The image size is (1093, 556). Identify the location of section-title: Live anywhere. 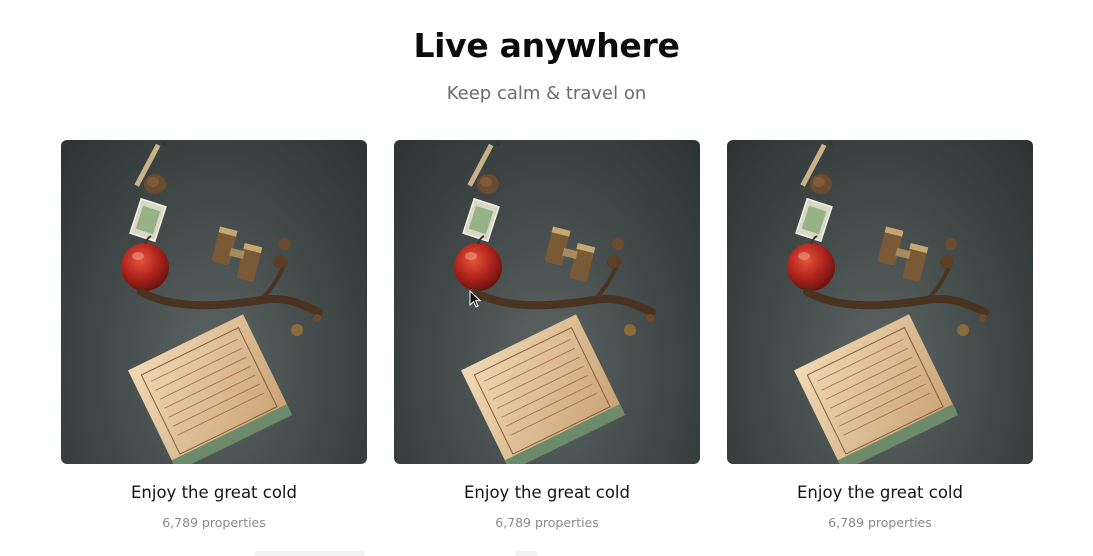
(546, 45).